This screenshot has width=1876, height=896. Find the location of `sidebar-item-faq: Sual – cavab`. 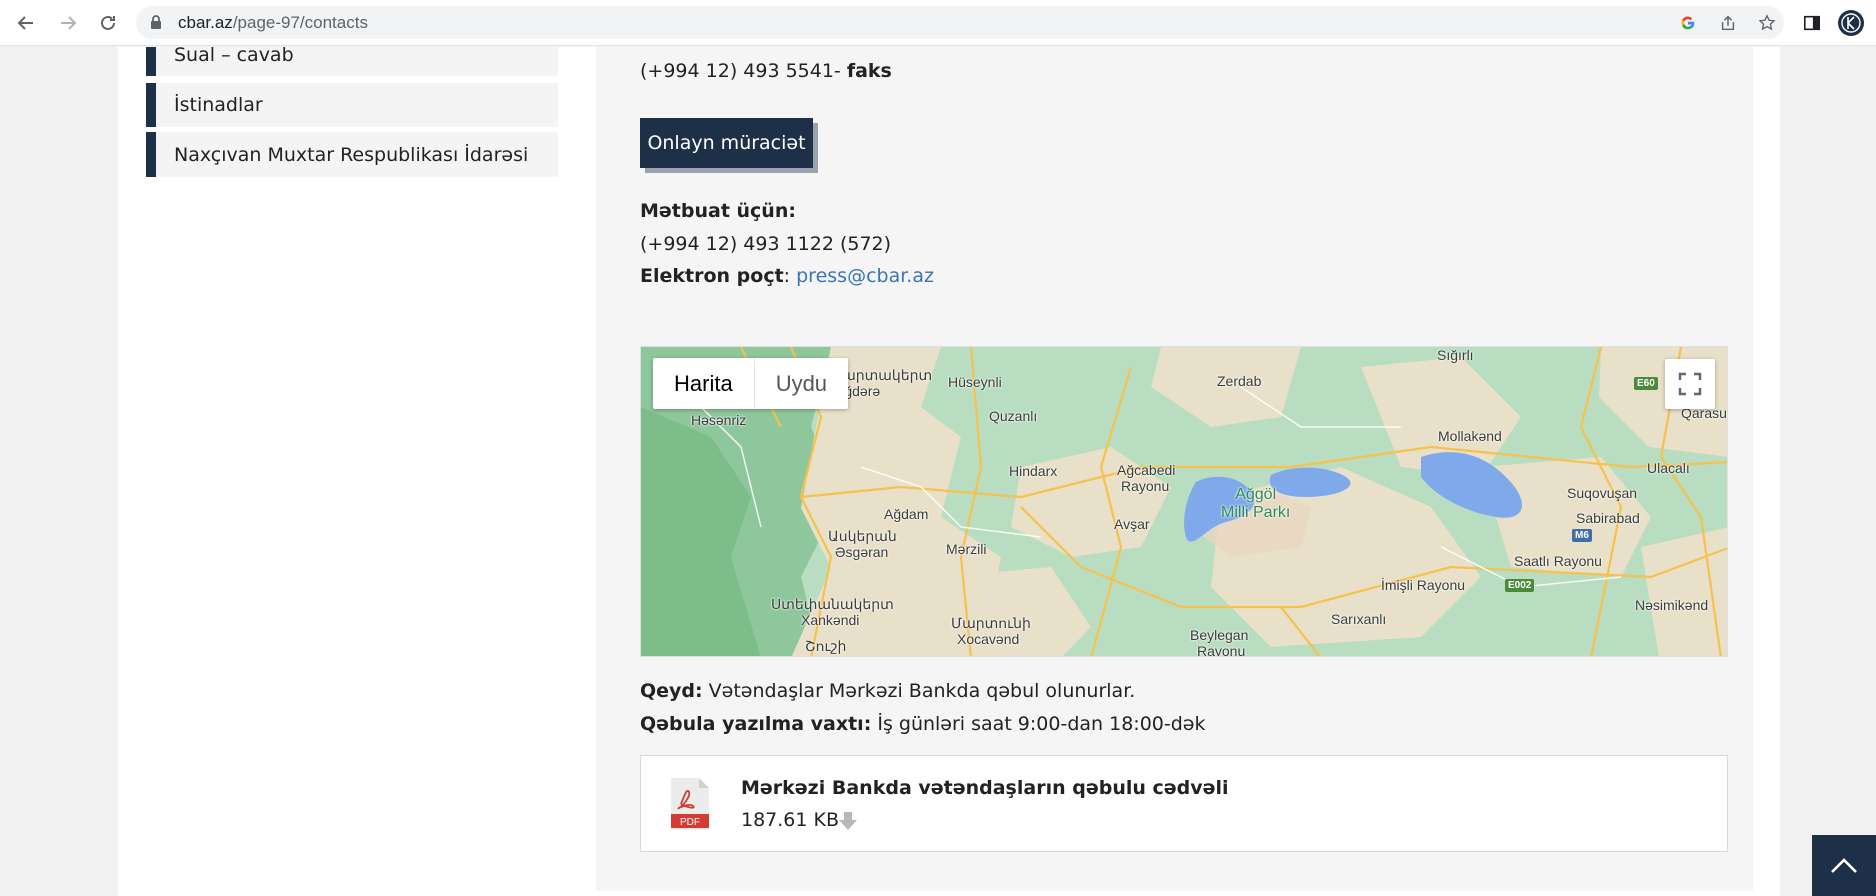

sidebar-item-faq: Sual – cavab is located at coordinates (352, 61).